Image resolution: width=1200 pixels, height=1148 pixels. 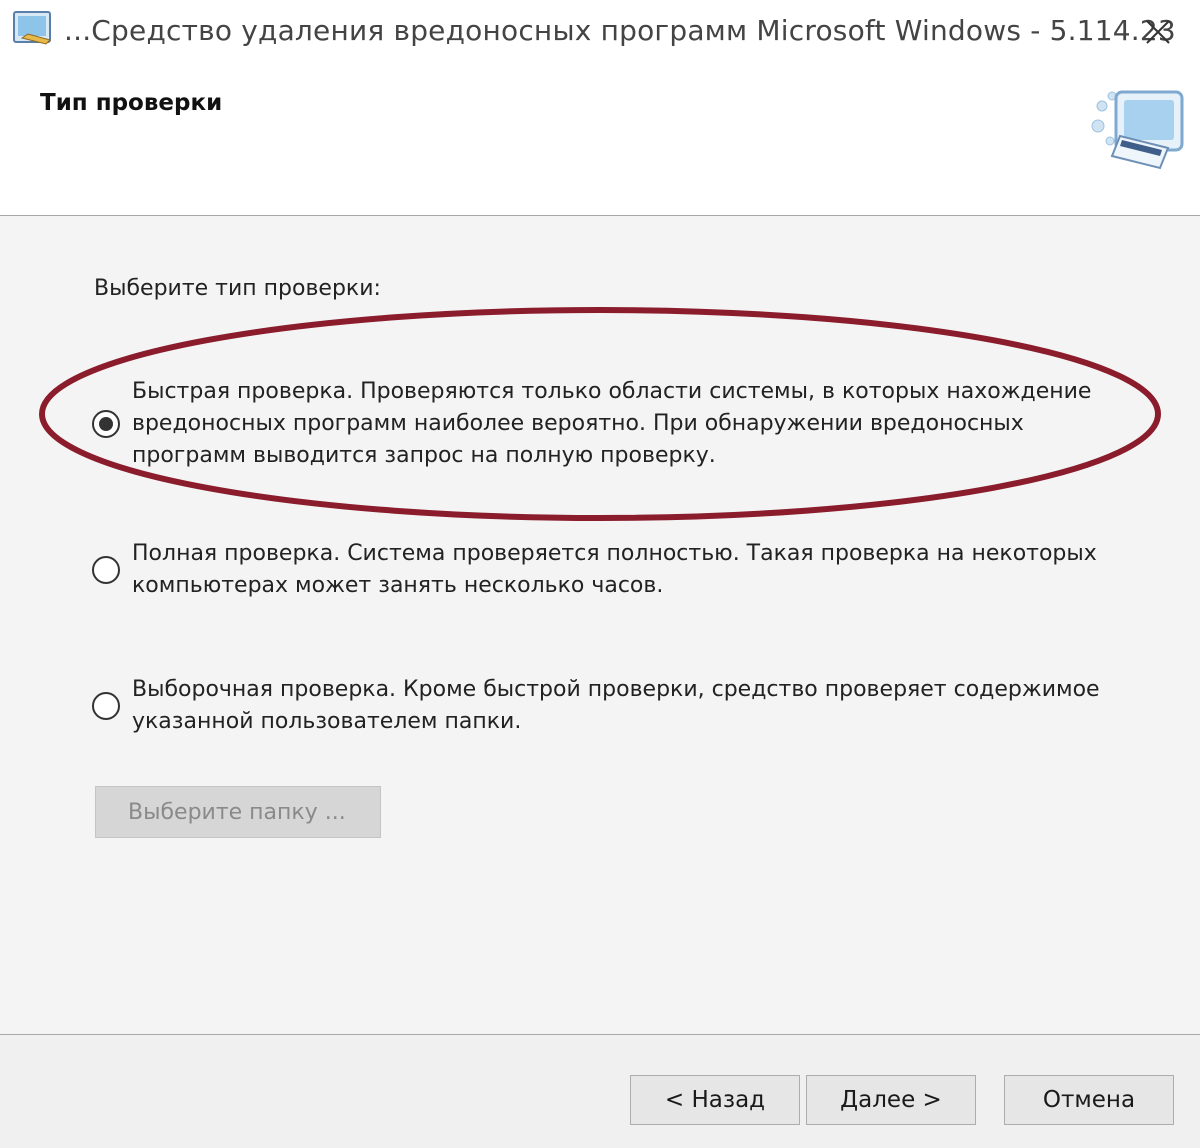 I want to click on page-title: Тип проверки, so click(x=131, y=103).